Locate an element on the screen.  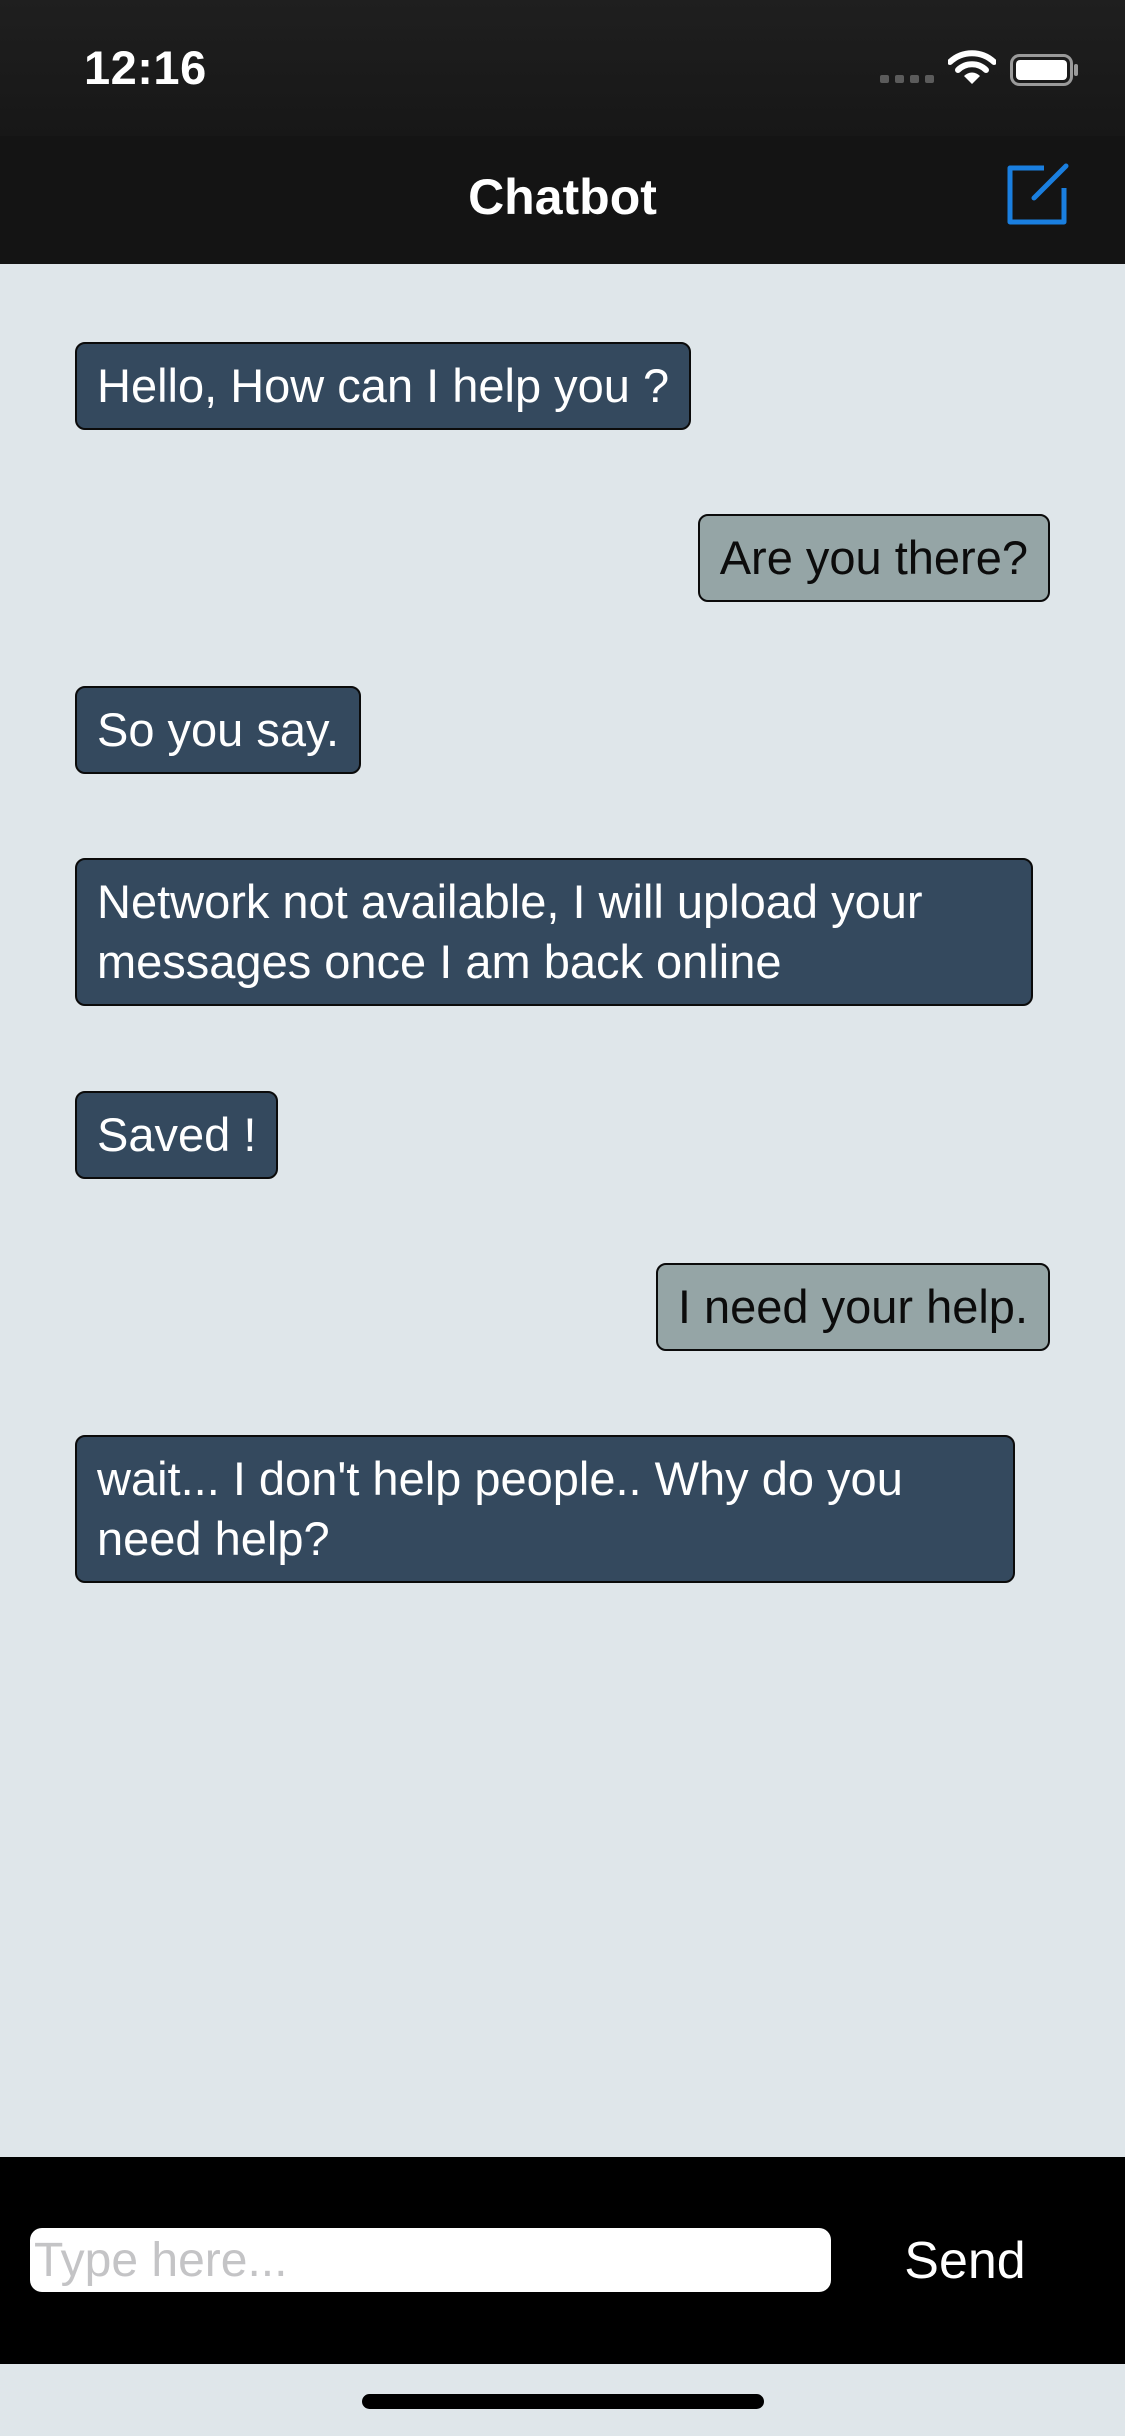
status-time: 12:16 is located at coordinates (145, 67).